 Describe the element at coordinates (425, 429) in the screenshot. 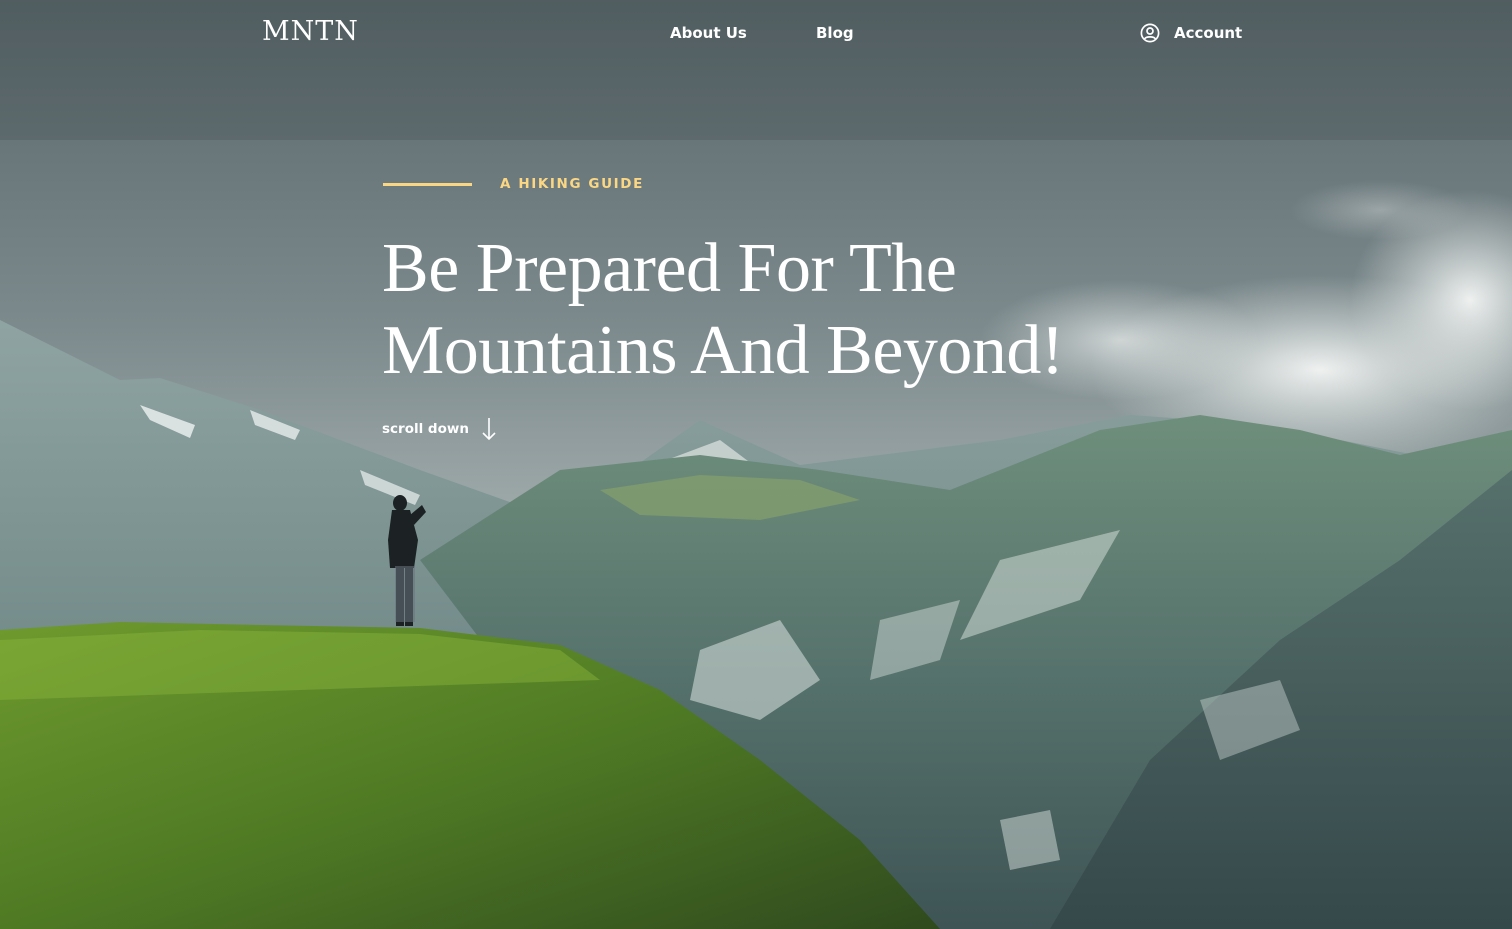

I see `scroll-down-label: scroll down` at that location.